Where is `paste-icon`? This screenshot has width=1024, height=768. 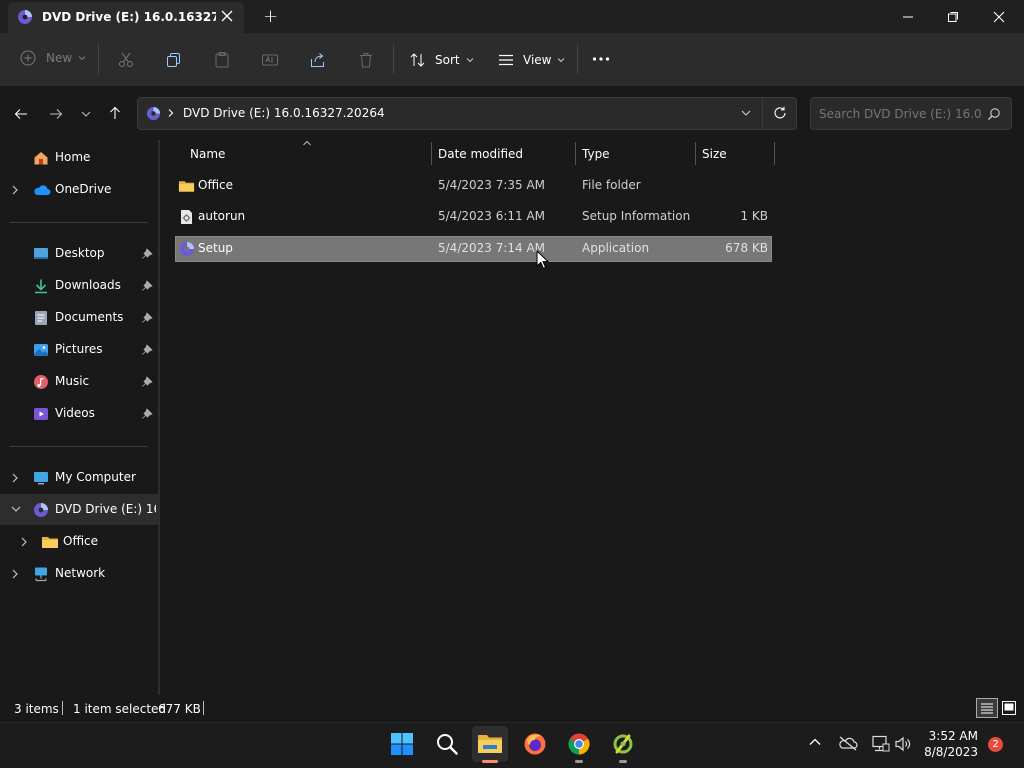 paste-icon is located at coordinates (222, 60).